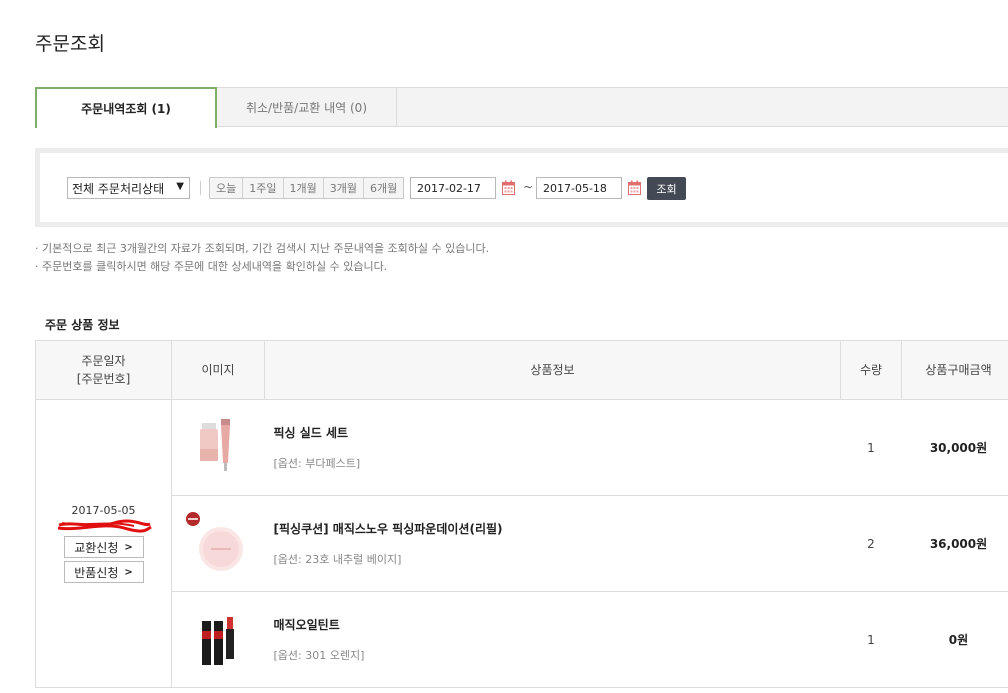 This screenshot has height=693, width=1008. Describe the element at coordinates (96, 547) in the screenshot. I see `exchange-request-label: 교환신청` at that location.